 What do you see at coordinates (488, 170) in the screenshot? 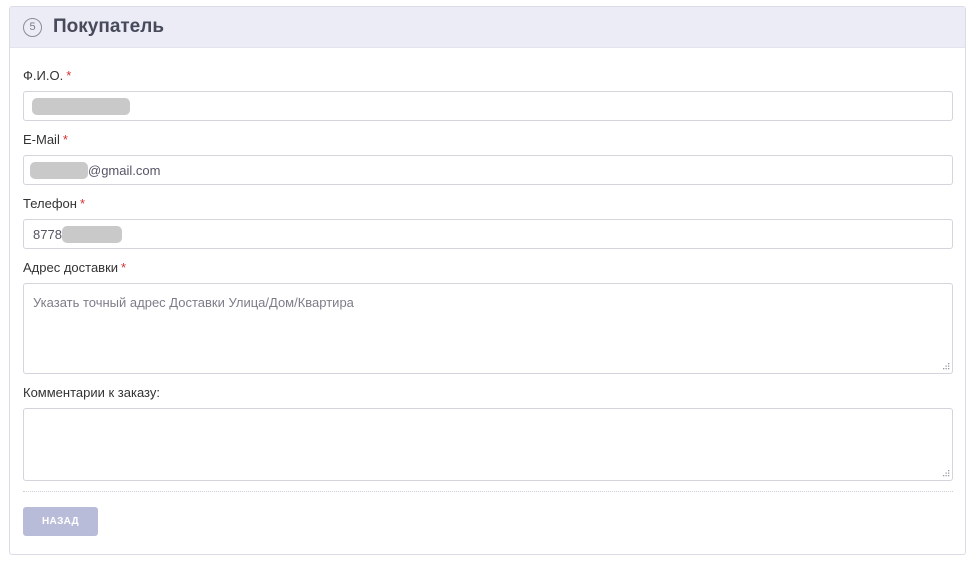
I see `email-input: @gmail.com` at bounding box center [488, 170].